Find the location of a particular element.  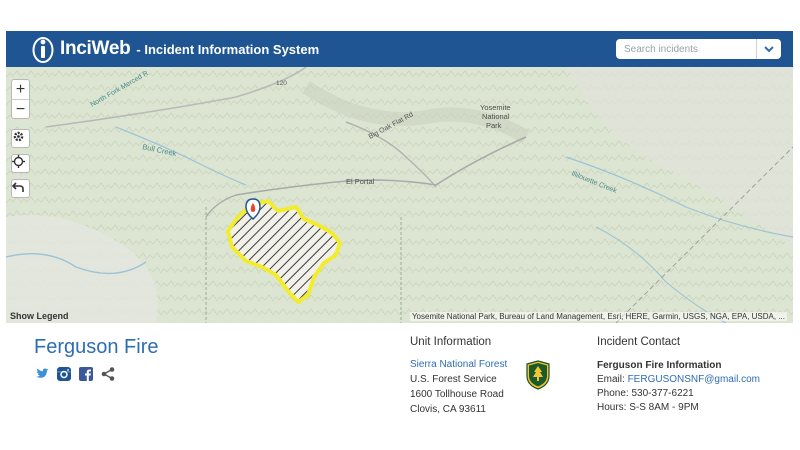

email-label: Email: is located at coordinates (611, 379).